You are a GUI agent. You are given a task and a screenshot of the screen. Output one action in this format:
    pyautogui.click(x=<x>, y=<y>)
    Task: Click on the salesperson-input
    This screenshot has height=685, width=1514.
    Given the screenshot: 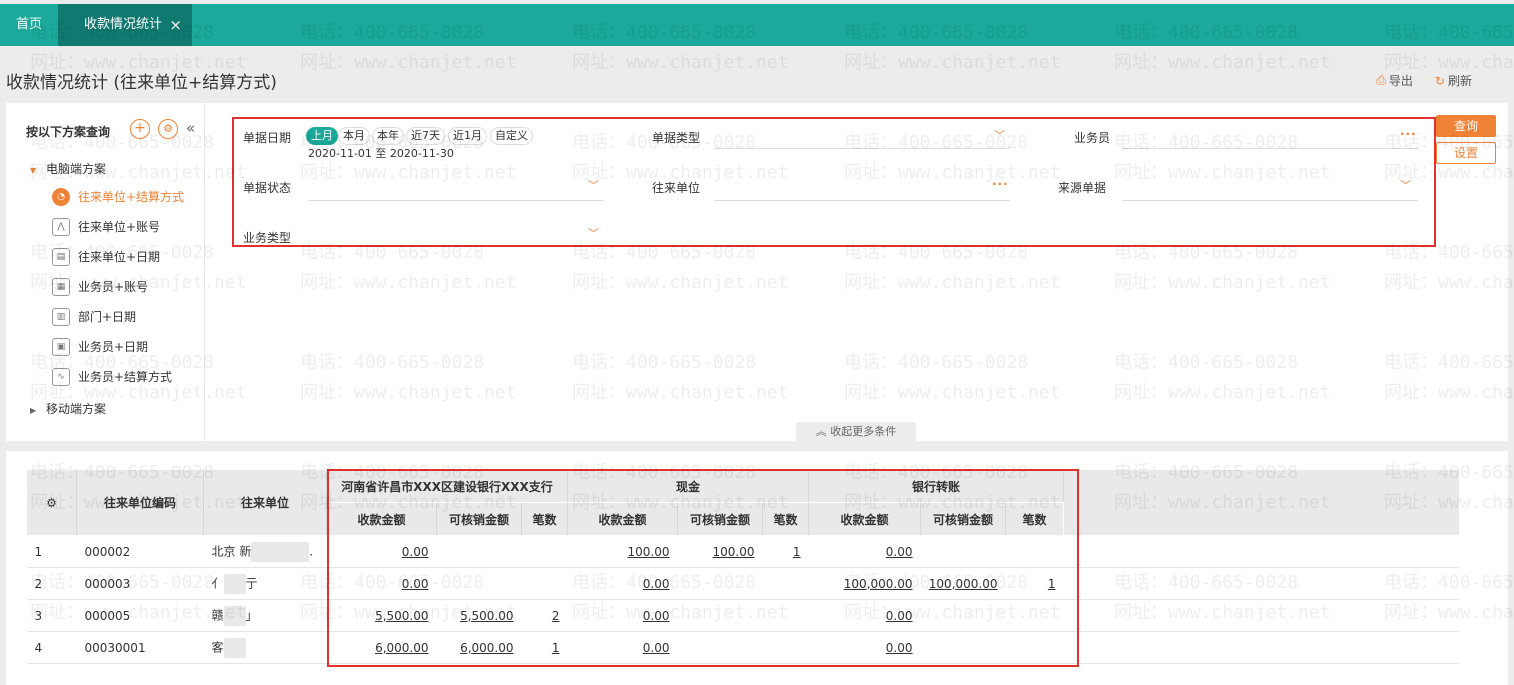 What is the action you would take?
    pyautogui.click(x=1270, y=139)
    